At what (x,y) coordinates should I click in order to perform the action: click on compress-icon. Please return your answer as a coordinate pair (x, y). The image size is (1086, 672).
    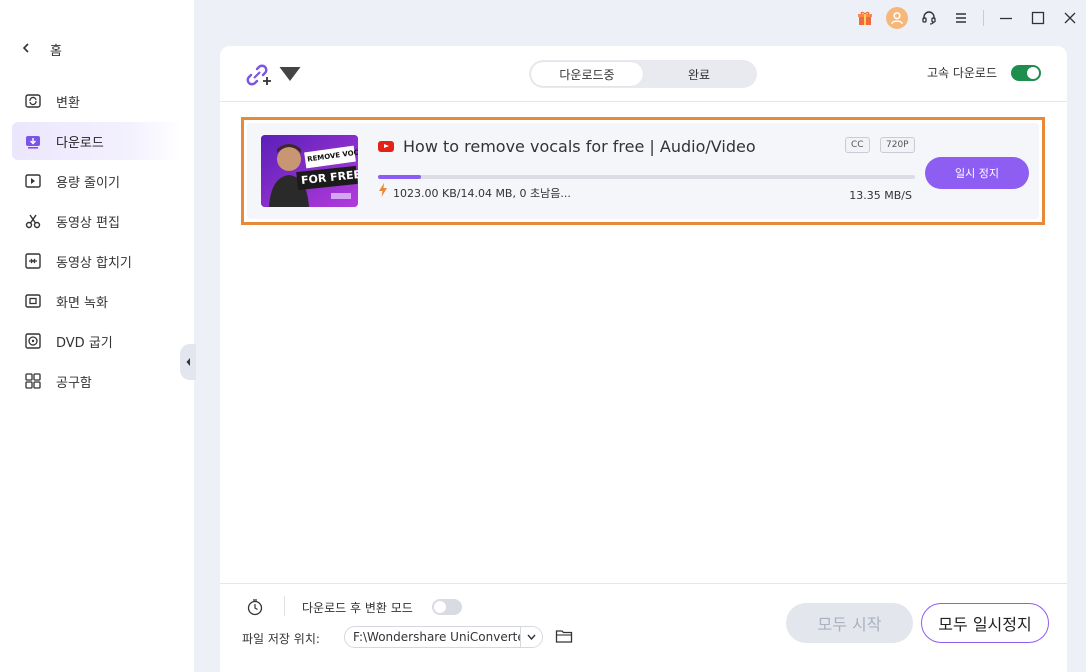
    Looking at the image, I should click on (33, 181).